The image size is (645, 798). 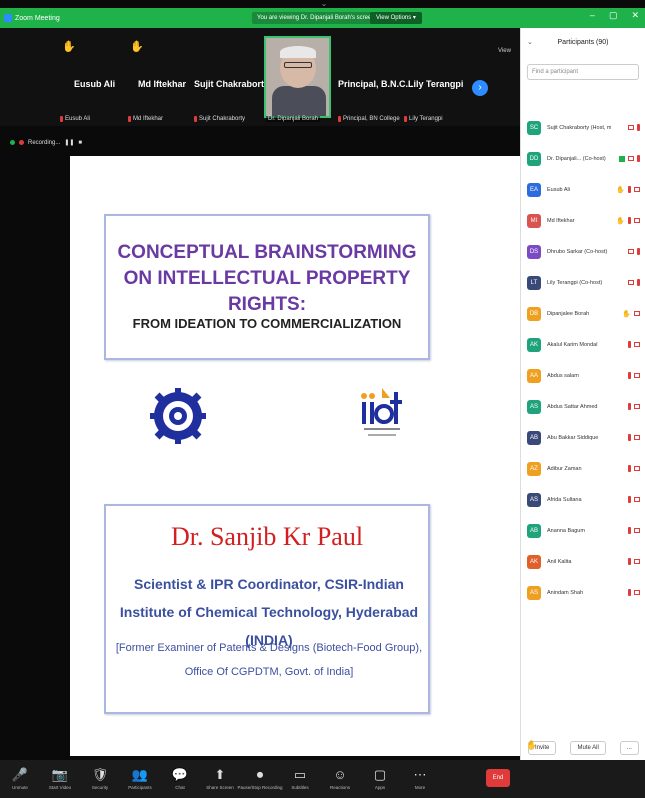 I want to click on avatar: MI, so click(x=534, y=220).